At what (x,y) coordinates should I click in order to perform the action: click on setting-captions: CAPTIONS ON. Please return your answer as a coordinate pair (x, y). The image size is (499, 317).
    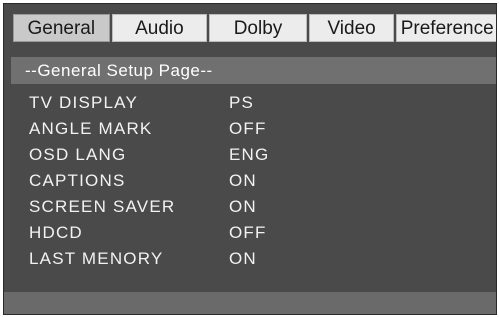
    Looking at the image, I should click on (250, 181).